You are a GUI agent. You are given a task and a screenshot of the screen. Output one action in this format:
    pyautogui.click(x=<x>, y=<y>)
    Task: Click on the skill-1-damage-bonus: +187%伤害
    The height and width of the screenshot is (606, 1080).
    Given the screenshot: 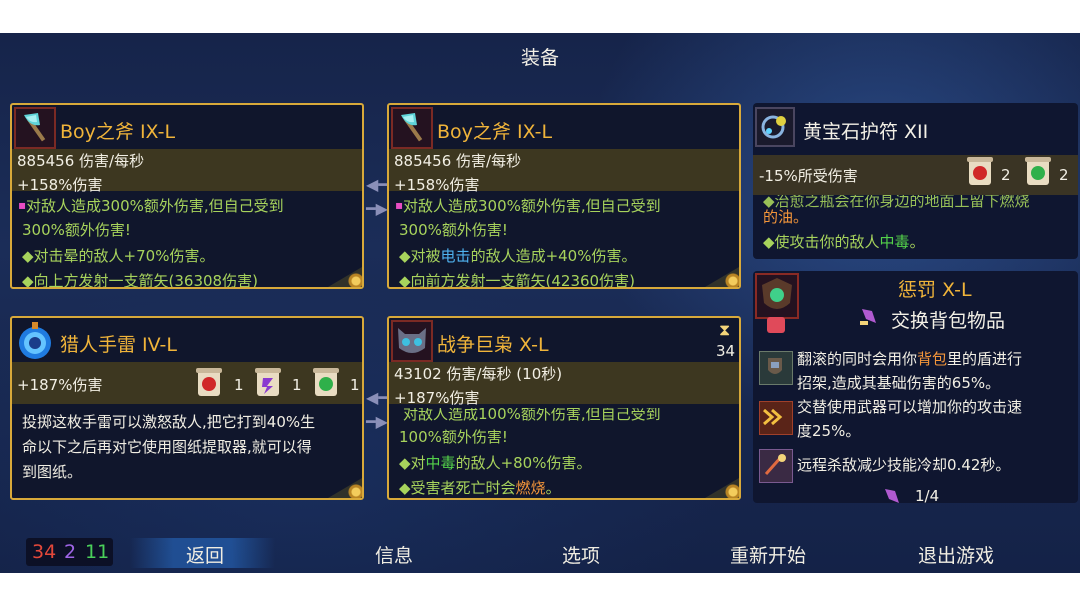 What is the action you would take?
    pyautogui.click(x=60, y=385)
    